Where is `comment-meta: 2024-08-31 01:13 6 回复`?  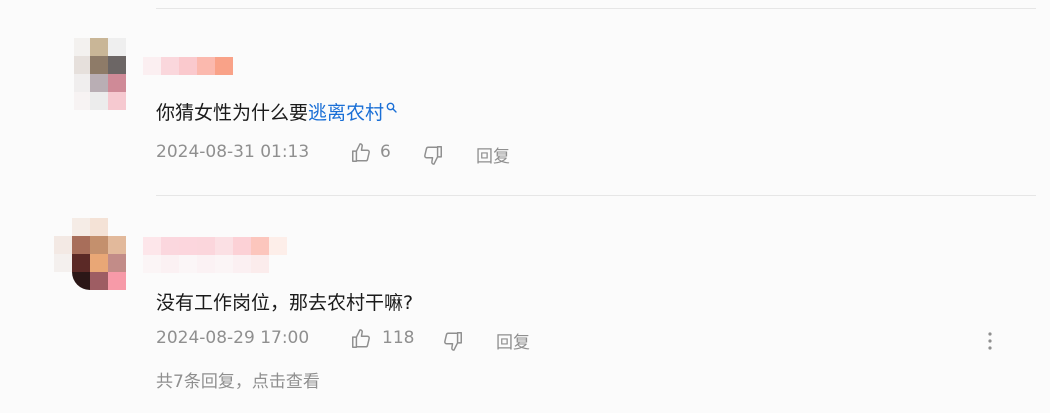
comment-meta: 2024-08-31 01:13 6 回复 is located at coordinates (406, 155).